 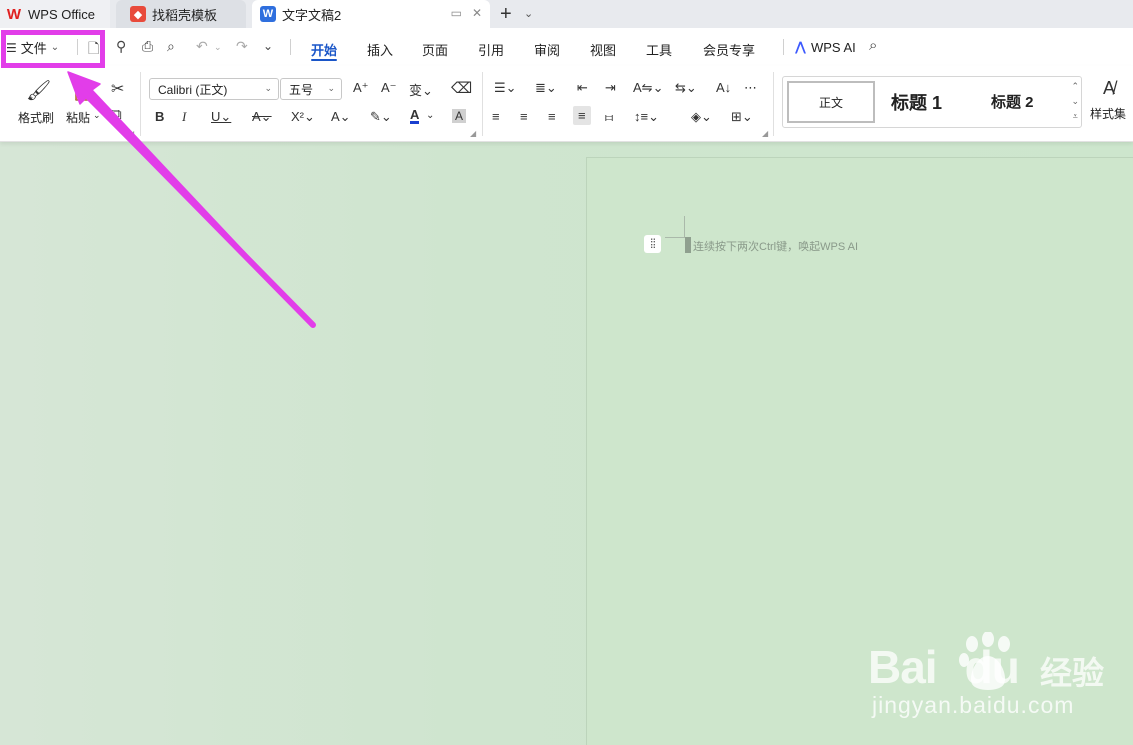 What do you see at coordinates (185, 15) in the screenshot?
I see `tab-template-label: 找稻壳模板` at bounding box center [185, 15].